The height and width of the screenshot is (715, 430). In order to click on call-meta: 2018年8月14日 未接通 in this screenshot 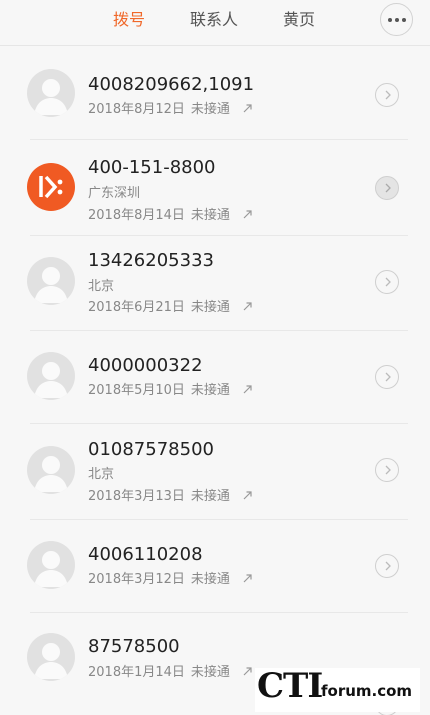, I will do `click(159, 213)`.